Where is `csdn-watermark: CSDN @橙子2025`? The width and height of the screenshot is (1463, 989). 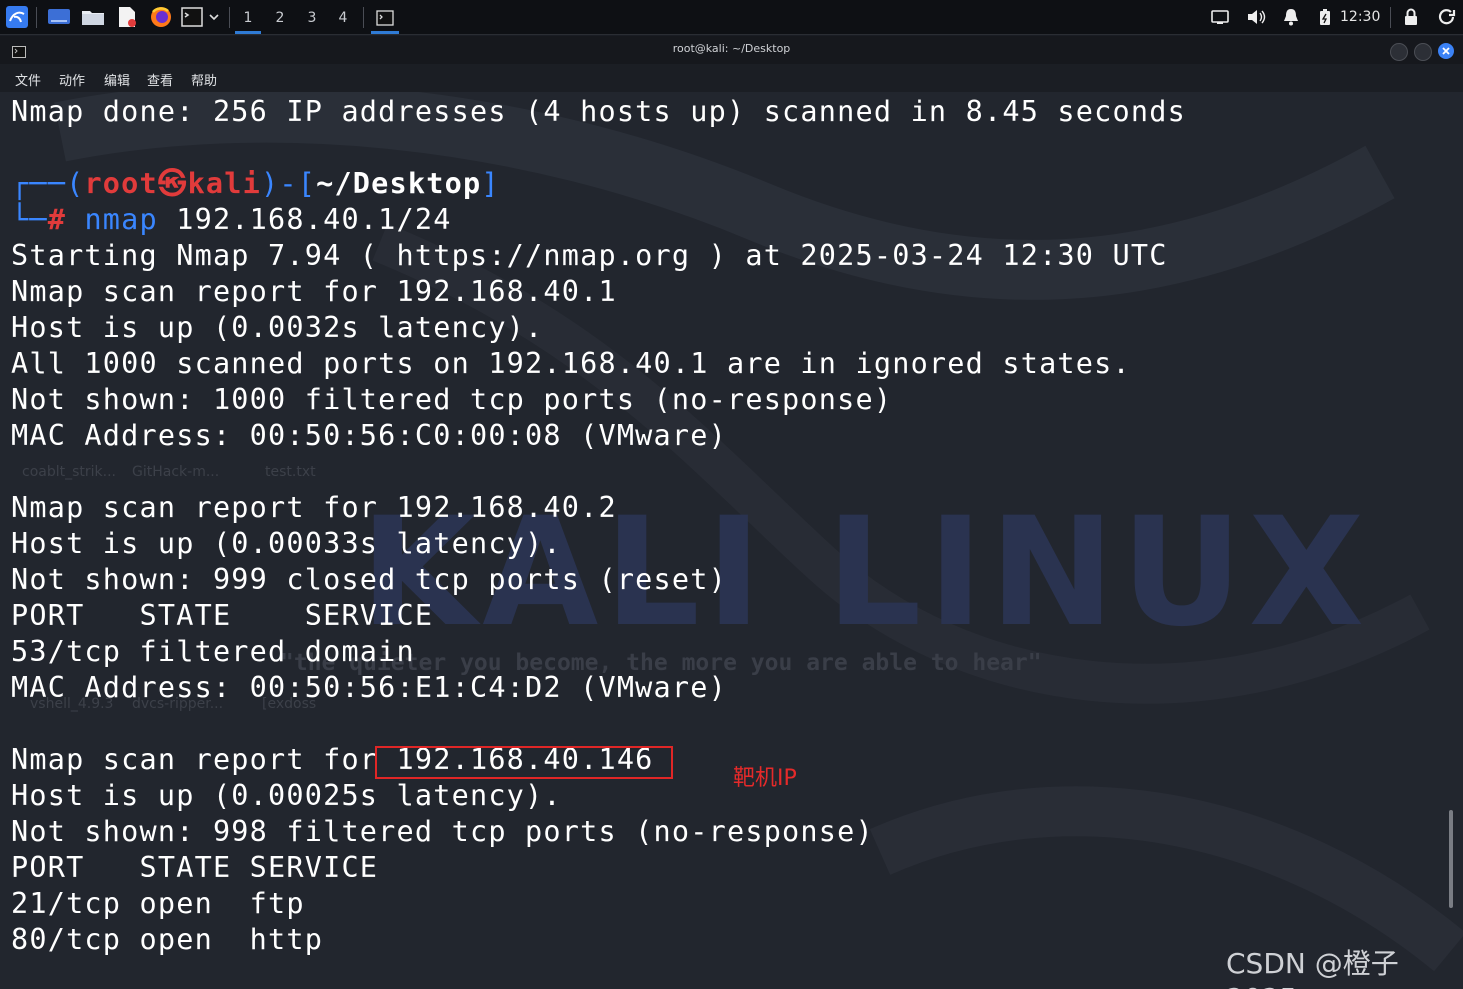 csdn-watermark: CSDN @橙子2025 is located at coordinates (1312, 968).